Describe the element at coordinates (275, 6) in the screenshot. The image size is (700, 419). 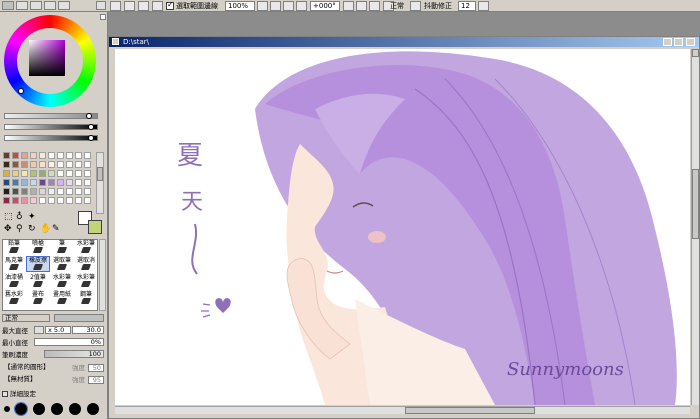
I see `zoom-out-button` at that location.